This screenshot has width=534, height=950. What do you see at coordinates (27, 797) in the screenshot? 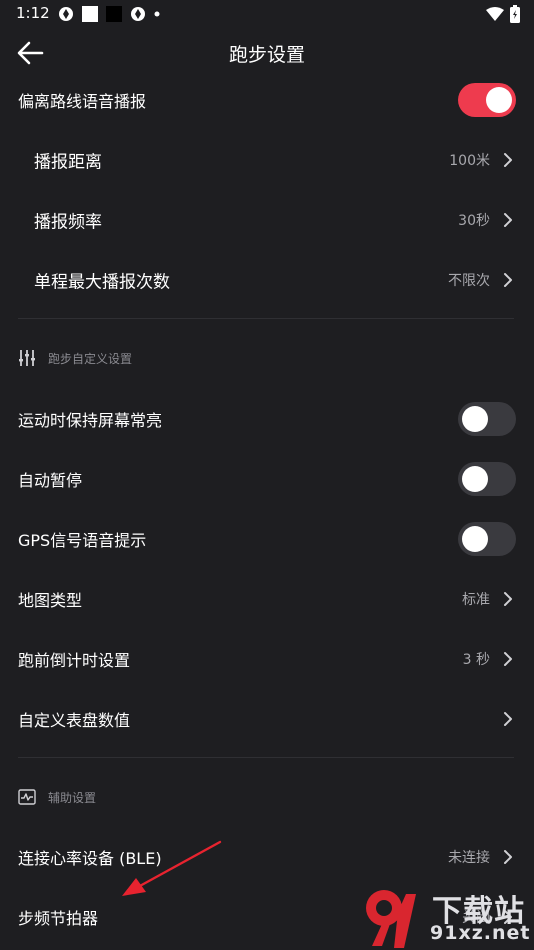
I see `activity-monitor-icon` at bounding box center [27, 797].